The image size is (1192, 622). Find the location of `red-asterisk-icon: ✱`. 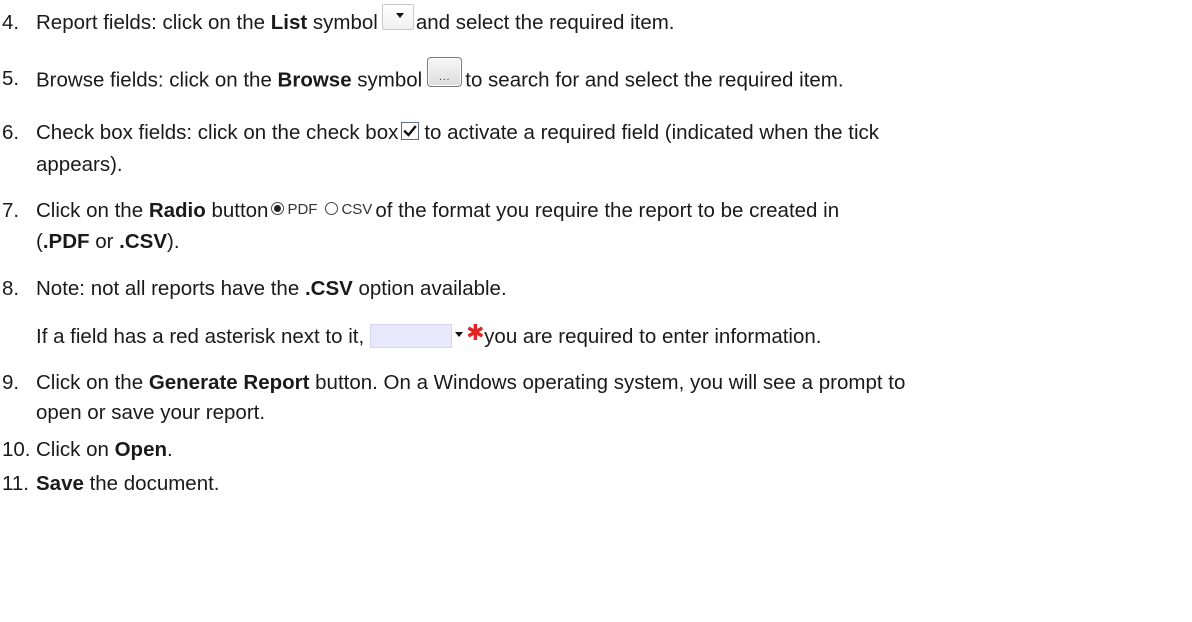

red-asterisk-icon: ✱ is located at coordinates (475, 332).